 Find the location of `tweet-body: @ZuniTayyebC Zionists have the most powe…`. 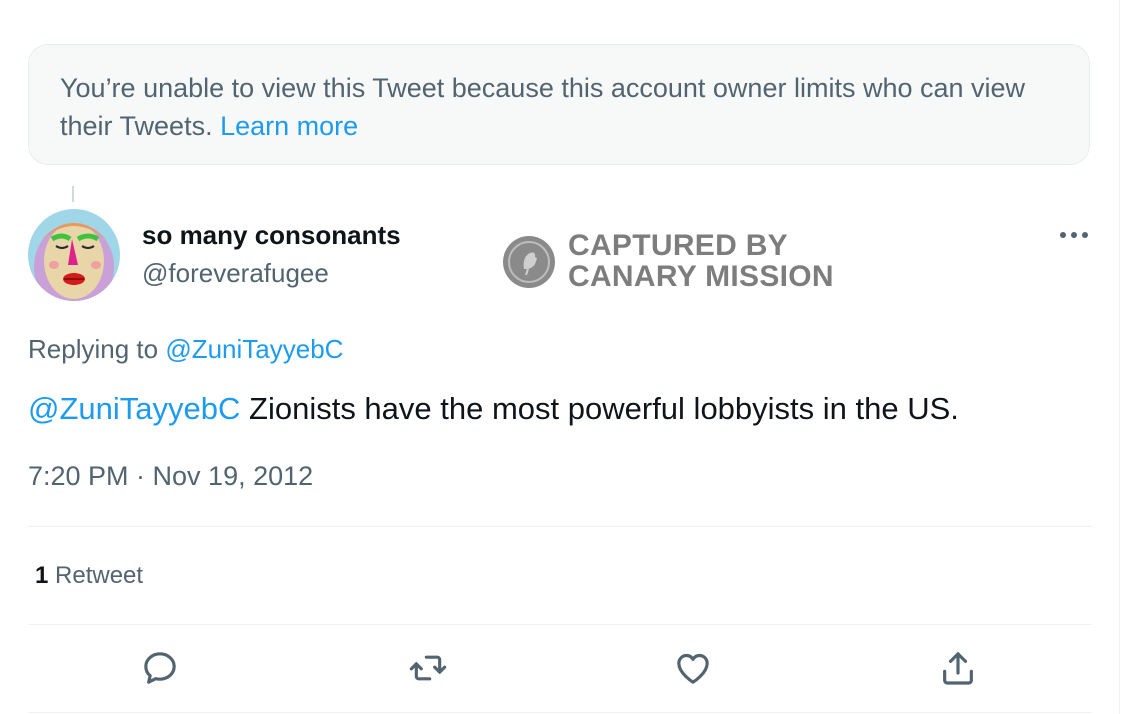

tweet-body: @ZuniTayyebC Zionists have the most powe… is located at coordinates (493, 409).